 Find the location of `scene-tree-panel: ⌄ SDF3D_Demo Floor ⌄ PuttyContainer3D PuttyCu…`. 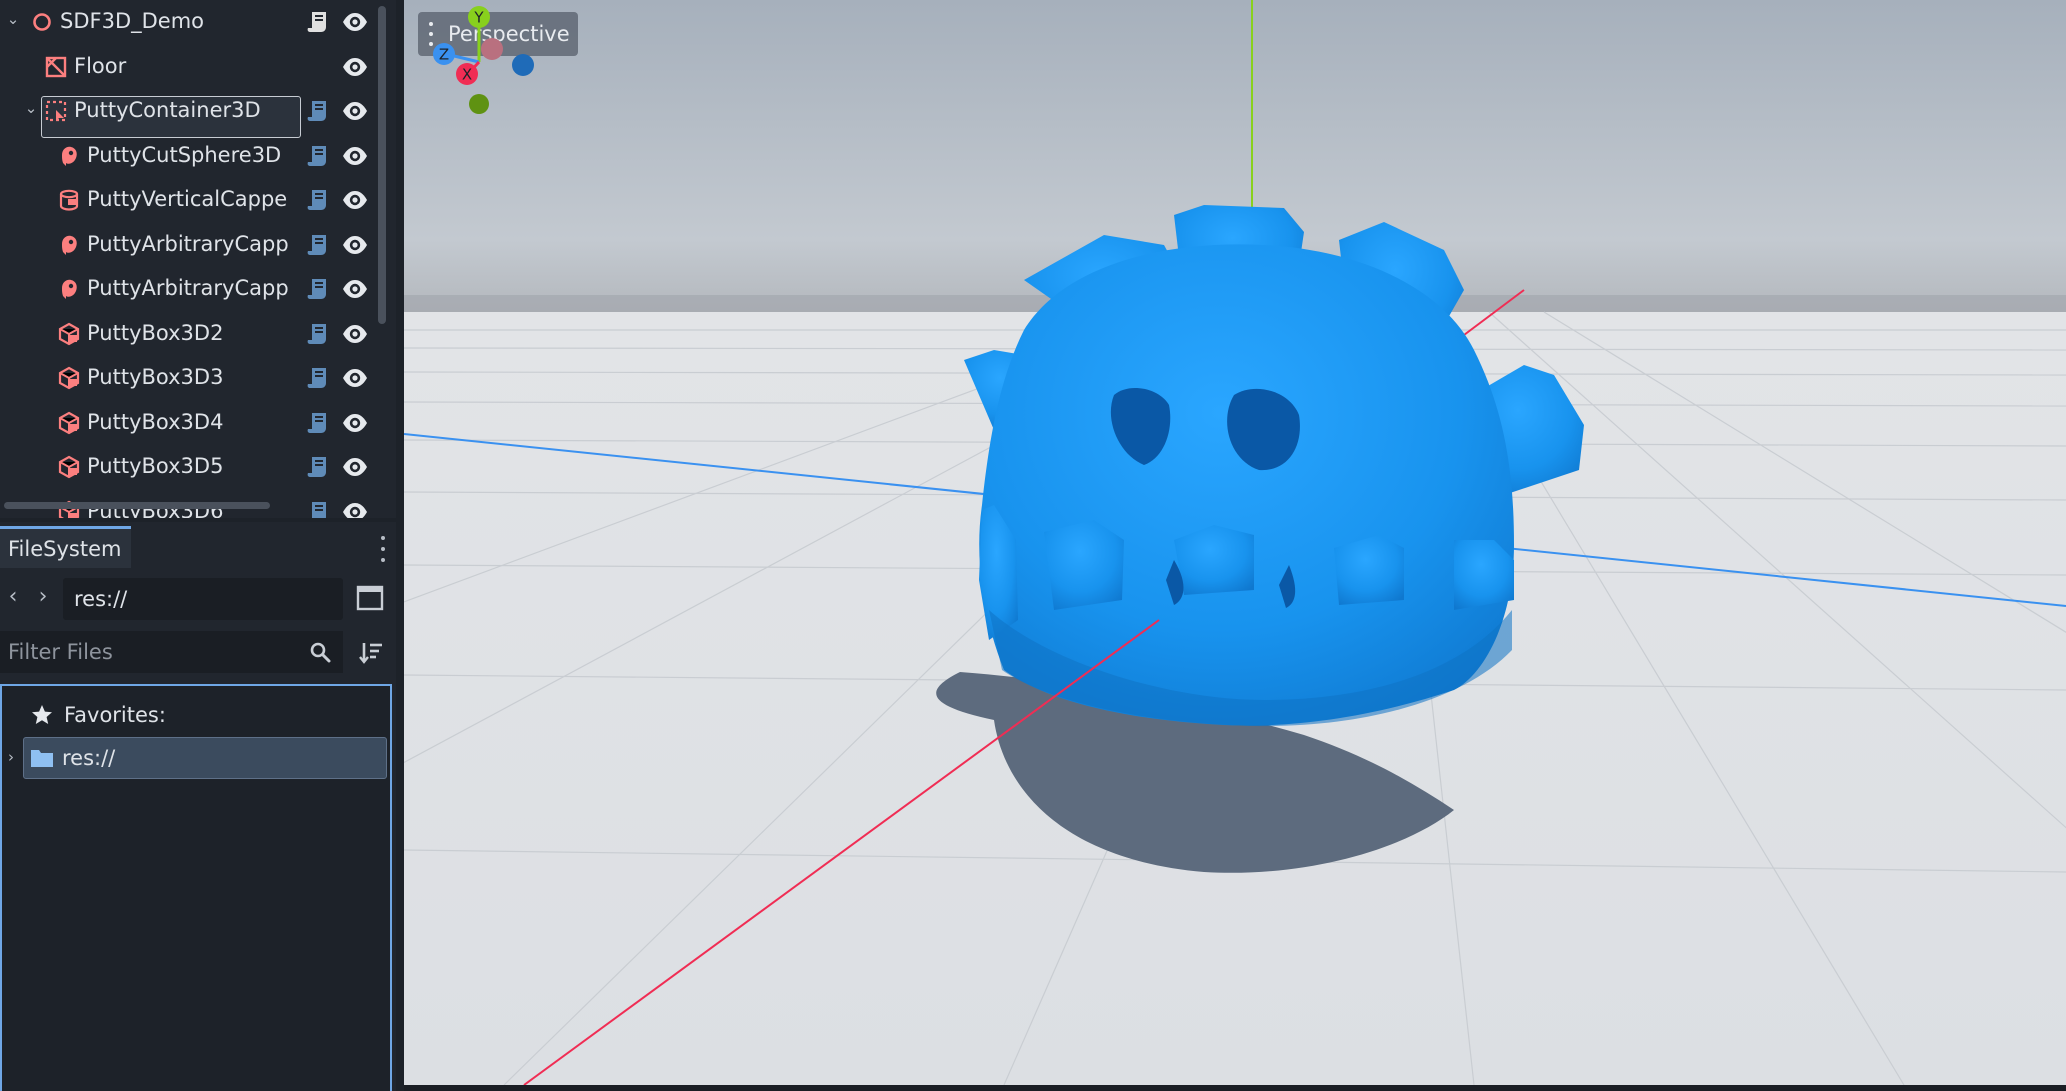

scene-tree-panel: ⌄ SDF3D_Demo Floor ⌄ PuttyContainer3D PuttyCu… is located at coordinates (198, 259).